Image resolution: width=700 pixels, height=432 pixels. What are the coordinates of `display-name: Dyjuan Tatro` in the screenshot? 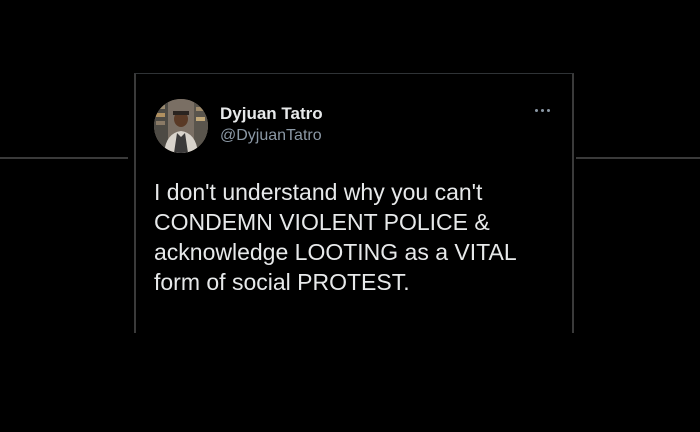 It's located at (271, 114).